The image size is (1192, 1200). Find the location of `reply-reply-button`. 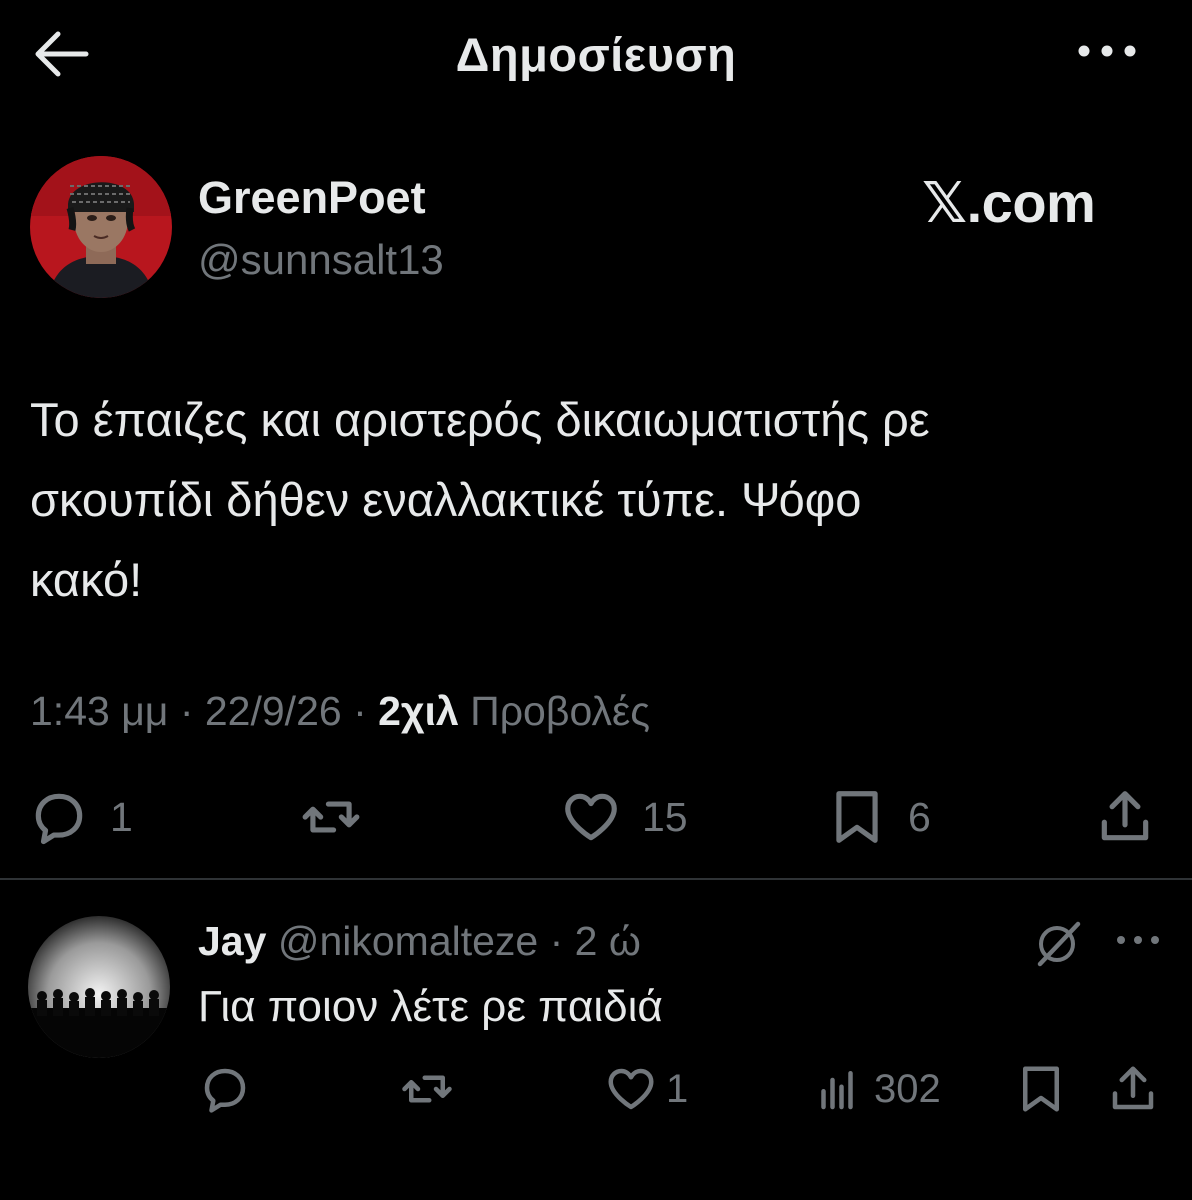

reply-reply-button is located at coordinates (232, 1089).